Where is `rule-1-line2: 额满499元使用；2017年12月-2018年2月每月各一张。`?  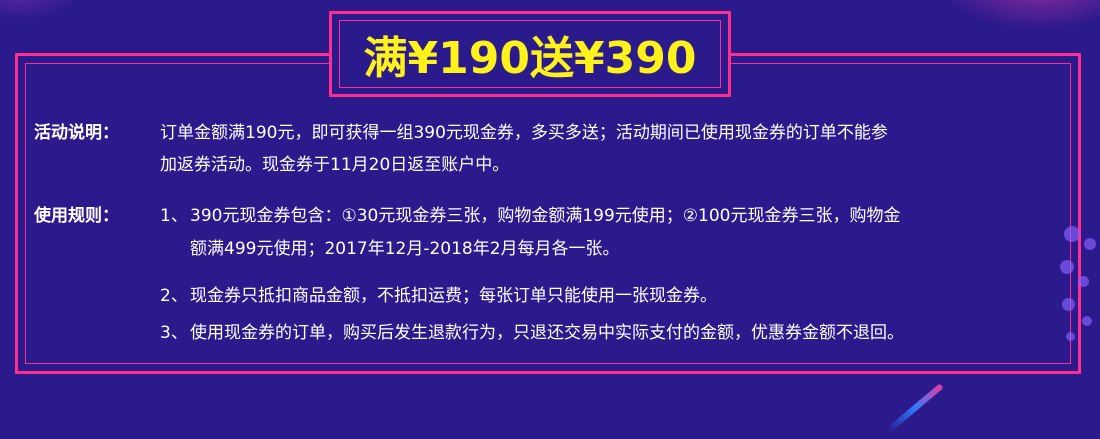 rule-1-line2: 额满499元使用；2017年12月-2018年2月每月各一张。 is located at coordinates (405, 249).